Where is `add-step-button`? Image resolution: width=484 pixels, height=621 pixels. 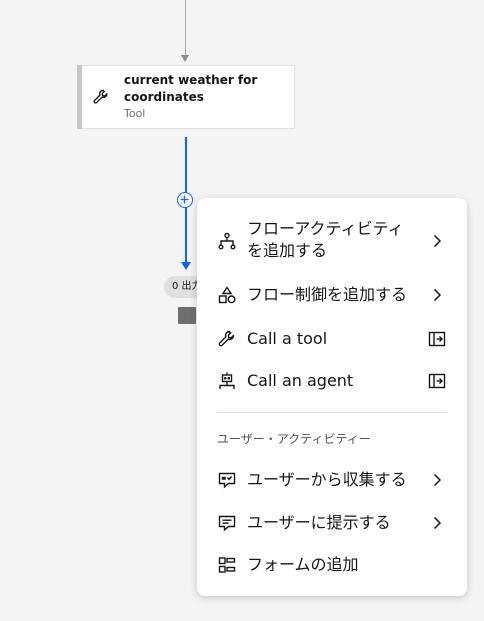
add-step-button is located at coordinates (185, 200).